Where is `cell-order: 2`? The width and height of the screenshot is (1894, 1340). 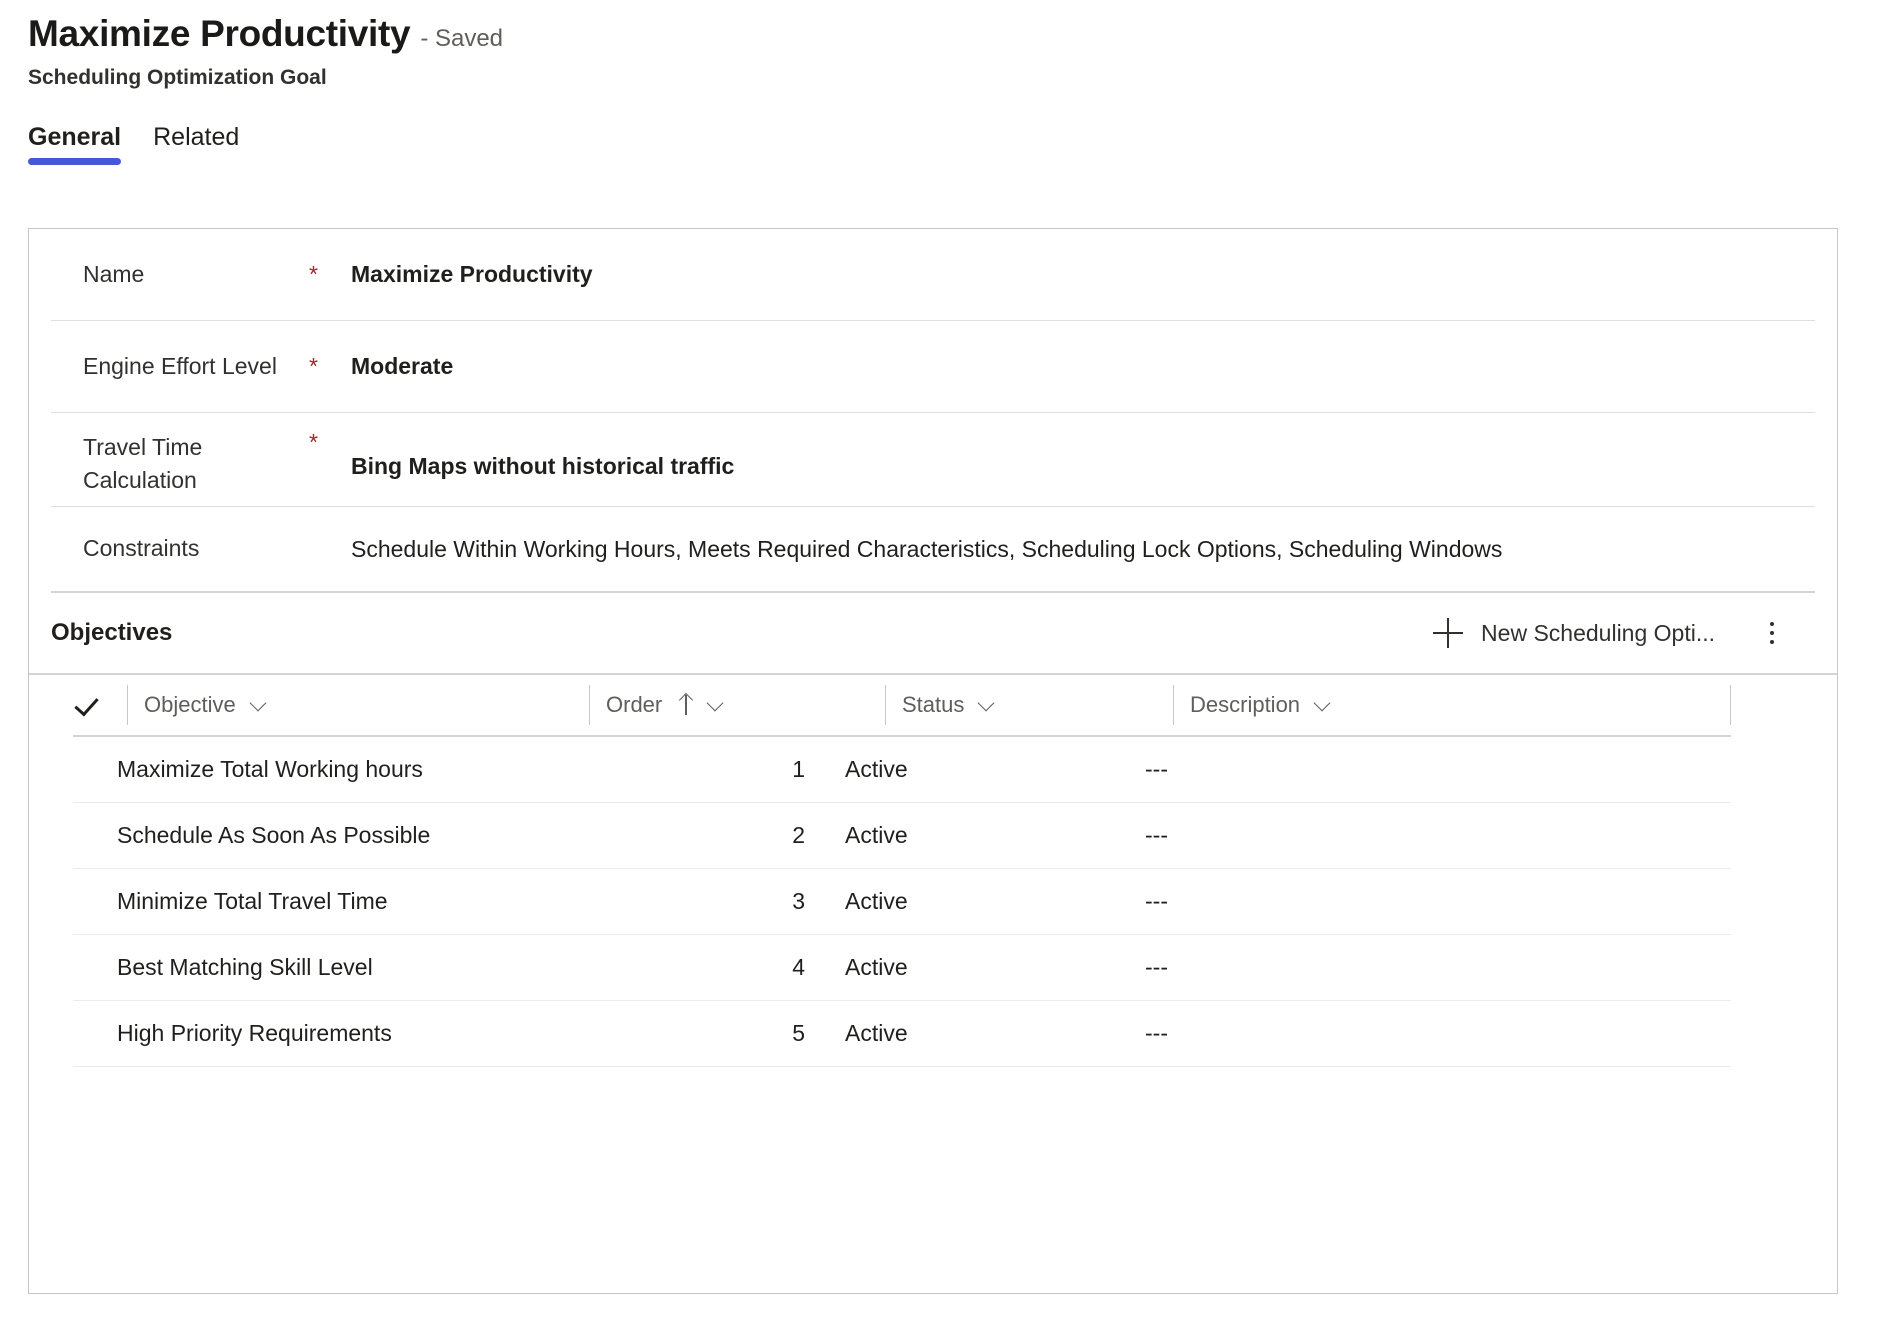 cell-order: 2 is located at coordinates (798, 835).